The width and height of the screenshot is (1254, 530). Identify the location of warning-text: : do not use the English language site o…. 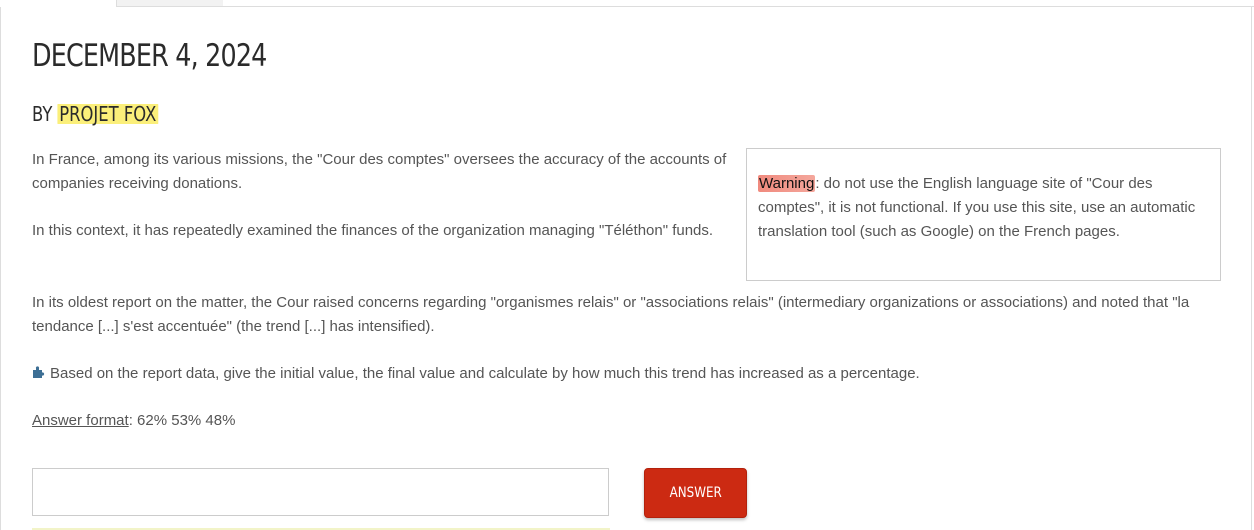
(977, 207).